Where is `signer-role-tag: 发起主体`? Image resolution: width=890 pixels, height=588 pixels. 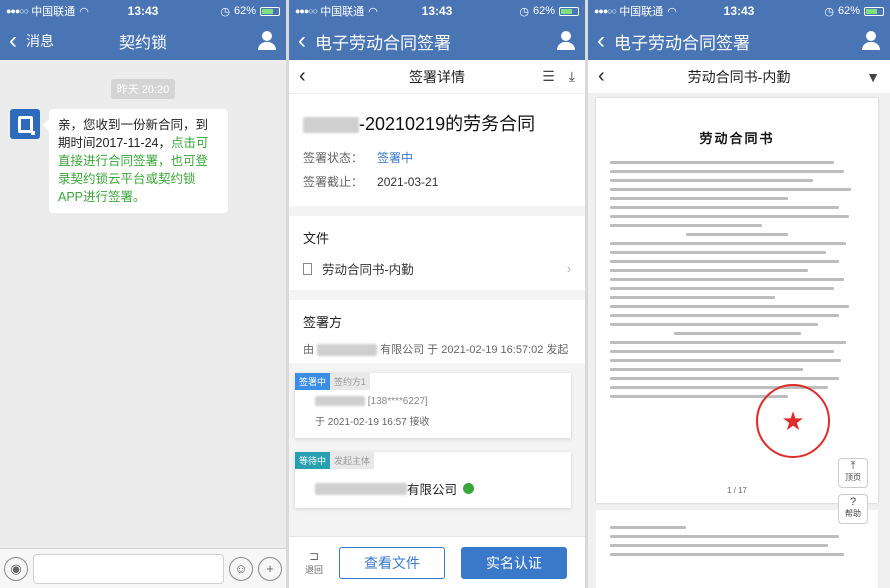 signer-role-tag: 发起主体 is located at coordinates (352, 460).